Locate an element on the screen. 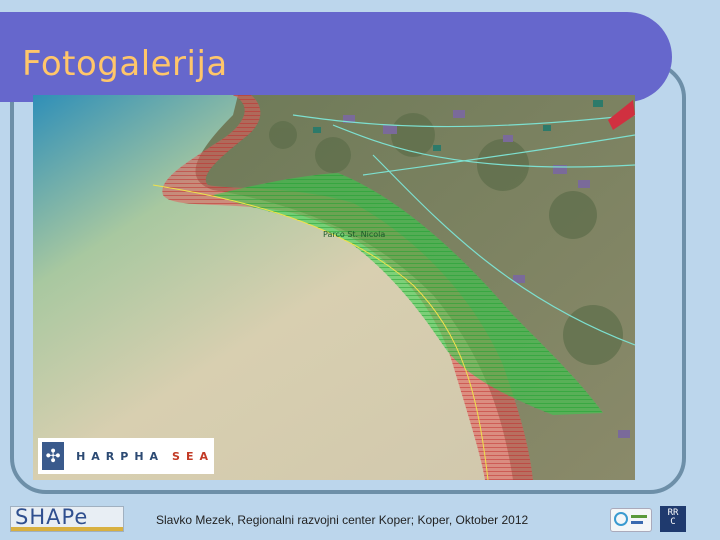 This screenshot has height=540, width=720. harpha-logo-sea: SEA is located at coordinates (193, 456).